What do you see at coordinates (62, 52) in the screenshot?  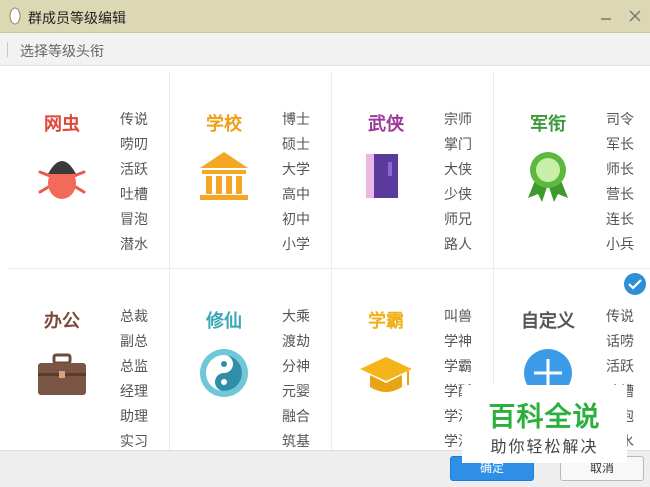 I see `section-label: 选择等级头衔` at bounding box center [62, 52].